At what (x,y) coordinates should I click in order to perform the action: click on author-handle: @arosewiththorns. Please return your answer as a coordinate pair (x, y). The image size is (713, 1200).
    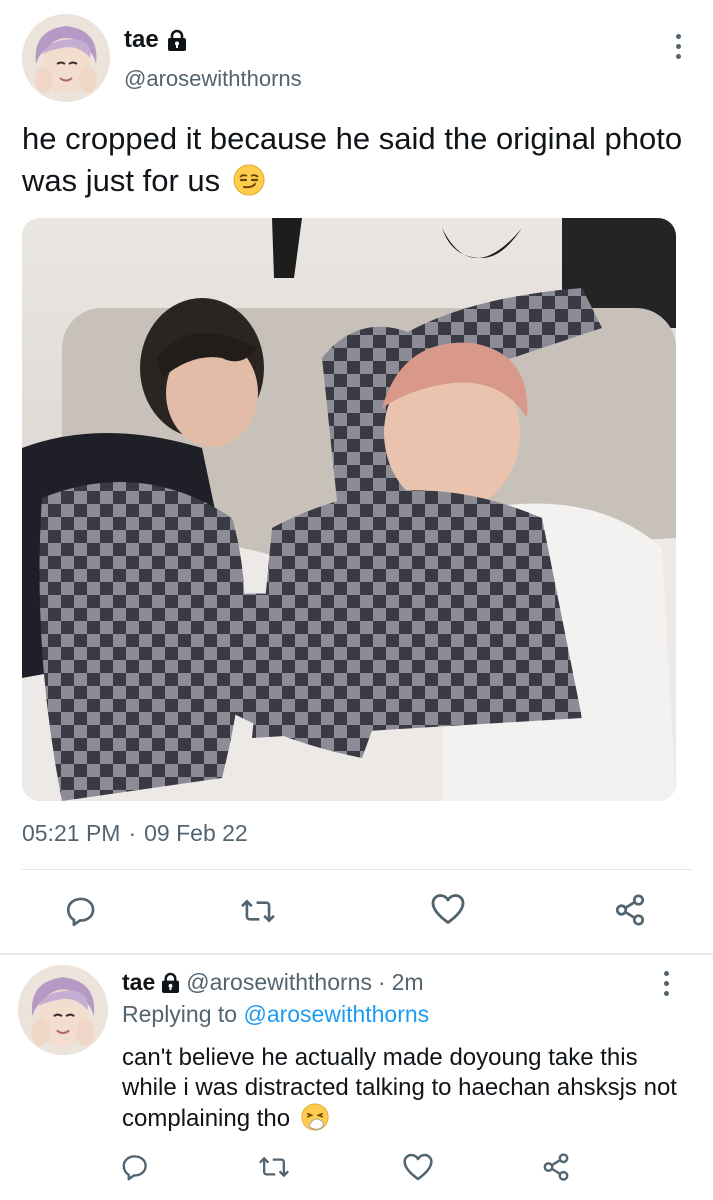
    Looking at the image, I should click on (213, 79).